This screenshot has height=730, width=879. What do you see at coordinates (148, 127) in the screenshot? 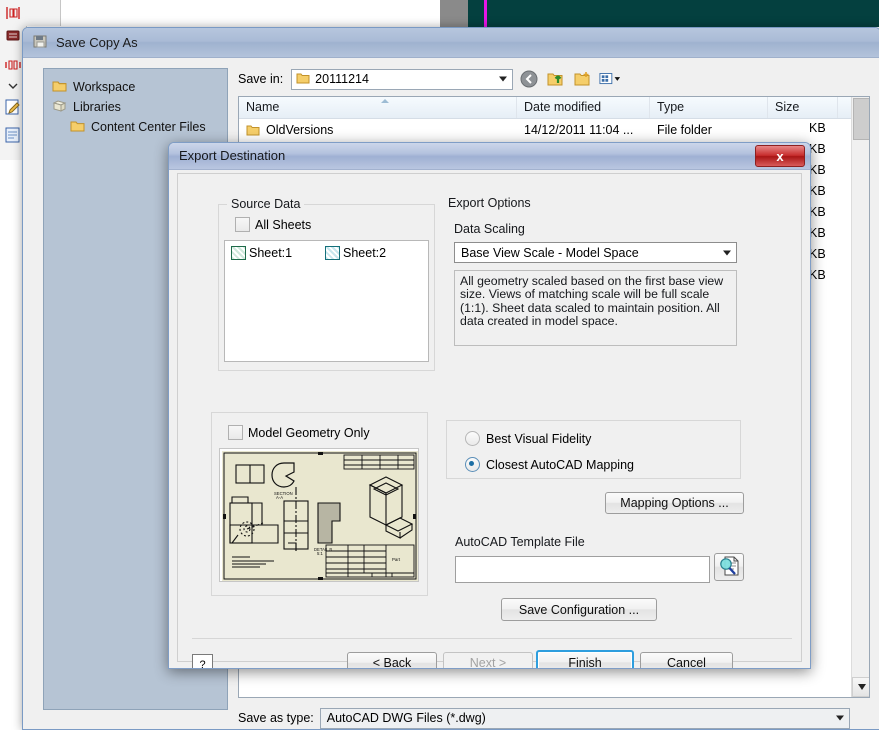
I see `place-label: Content Center Files` at bounding box center [148, 127].